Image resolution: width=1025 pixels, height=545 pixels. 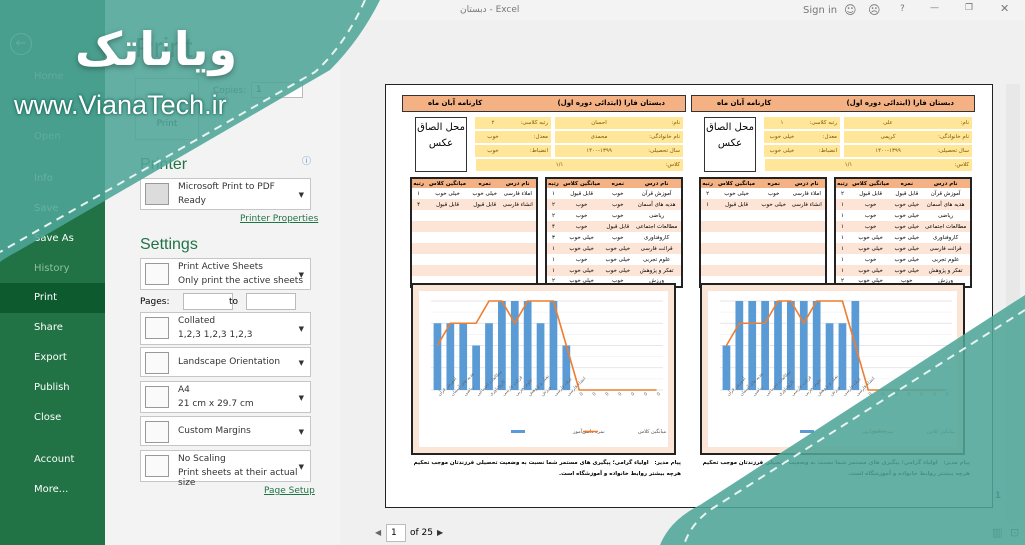 I want to click on zoom-to-page-icon: ⊡, so click(x=1014, y=532).